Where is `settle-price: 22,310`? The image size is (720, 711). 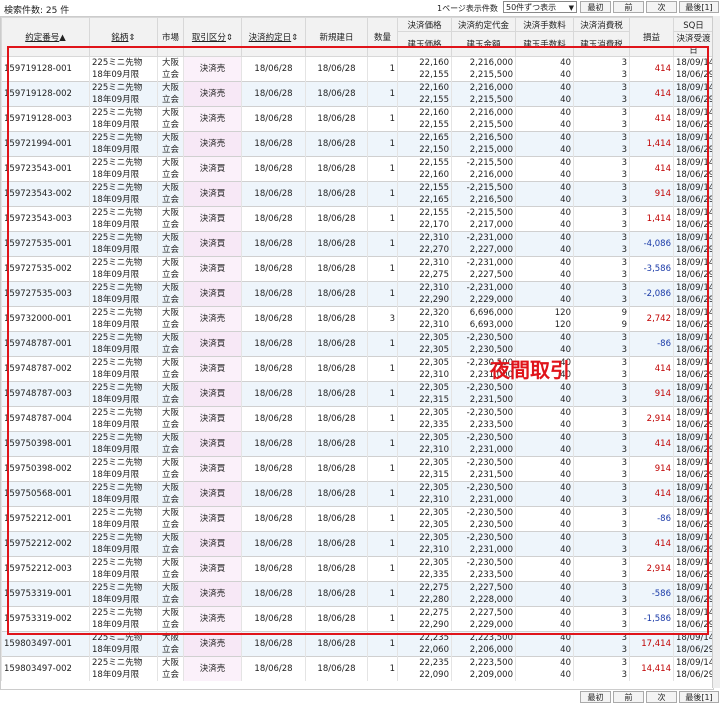 settle-price: 22,310 is located at coordinates (424, 237).